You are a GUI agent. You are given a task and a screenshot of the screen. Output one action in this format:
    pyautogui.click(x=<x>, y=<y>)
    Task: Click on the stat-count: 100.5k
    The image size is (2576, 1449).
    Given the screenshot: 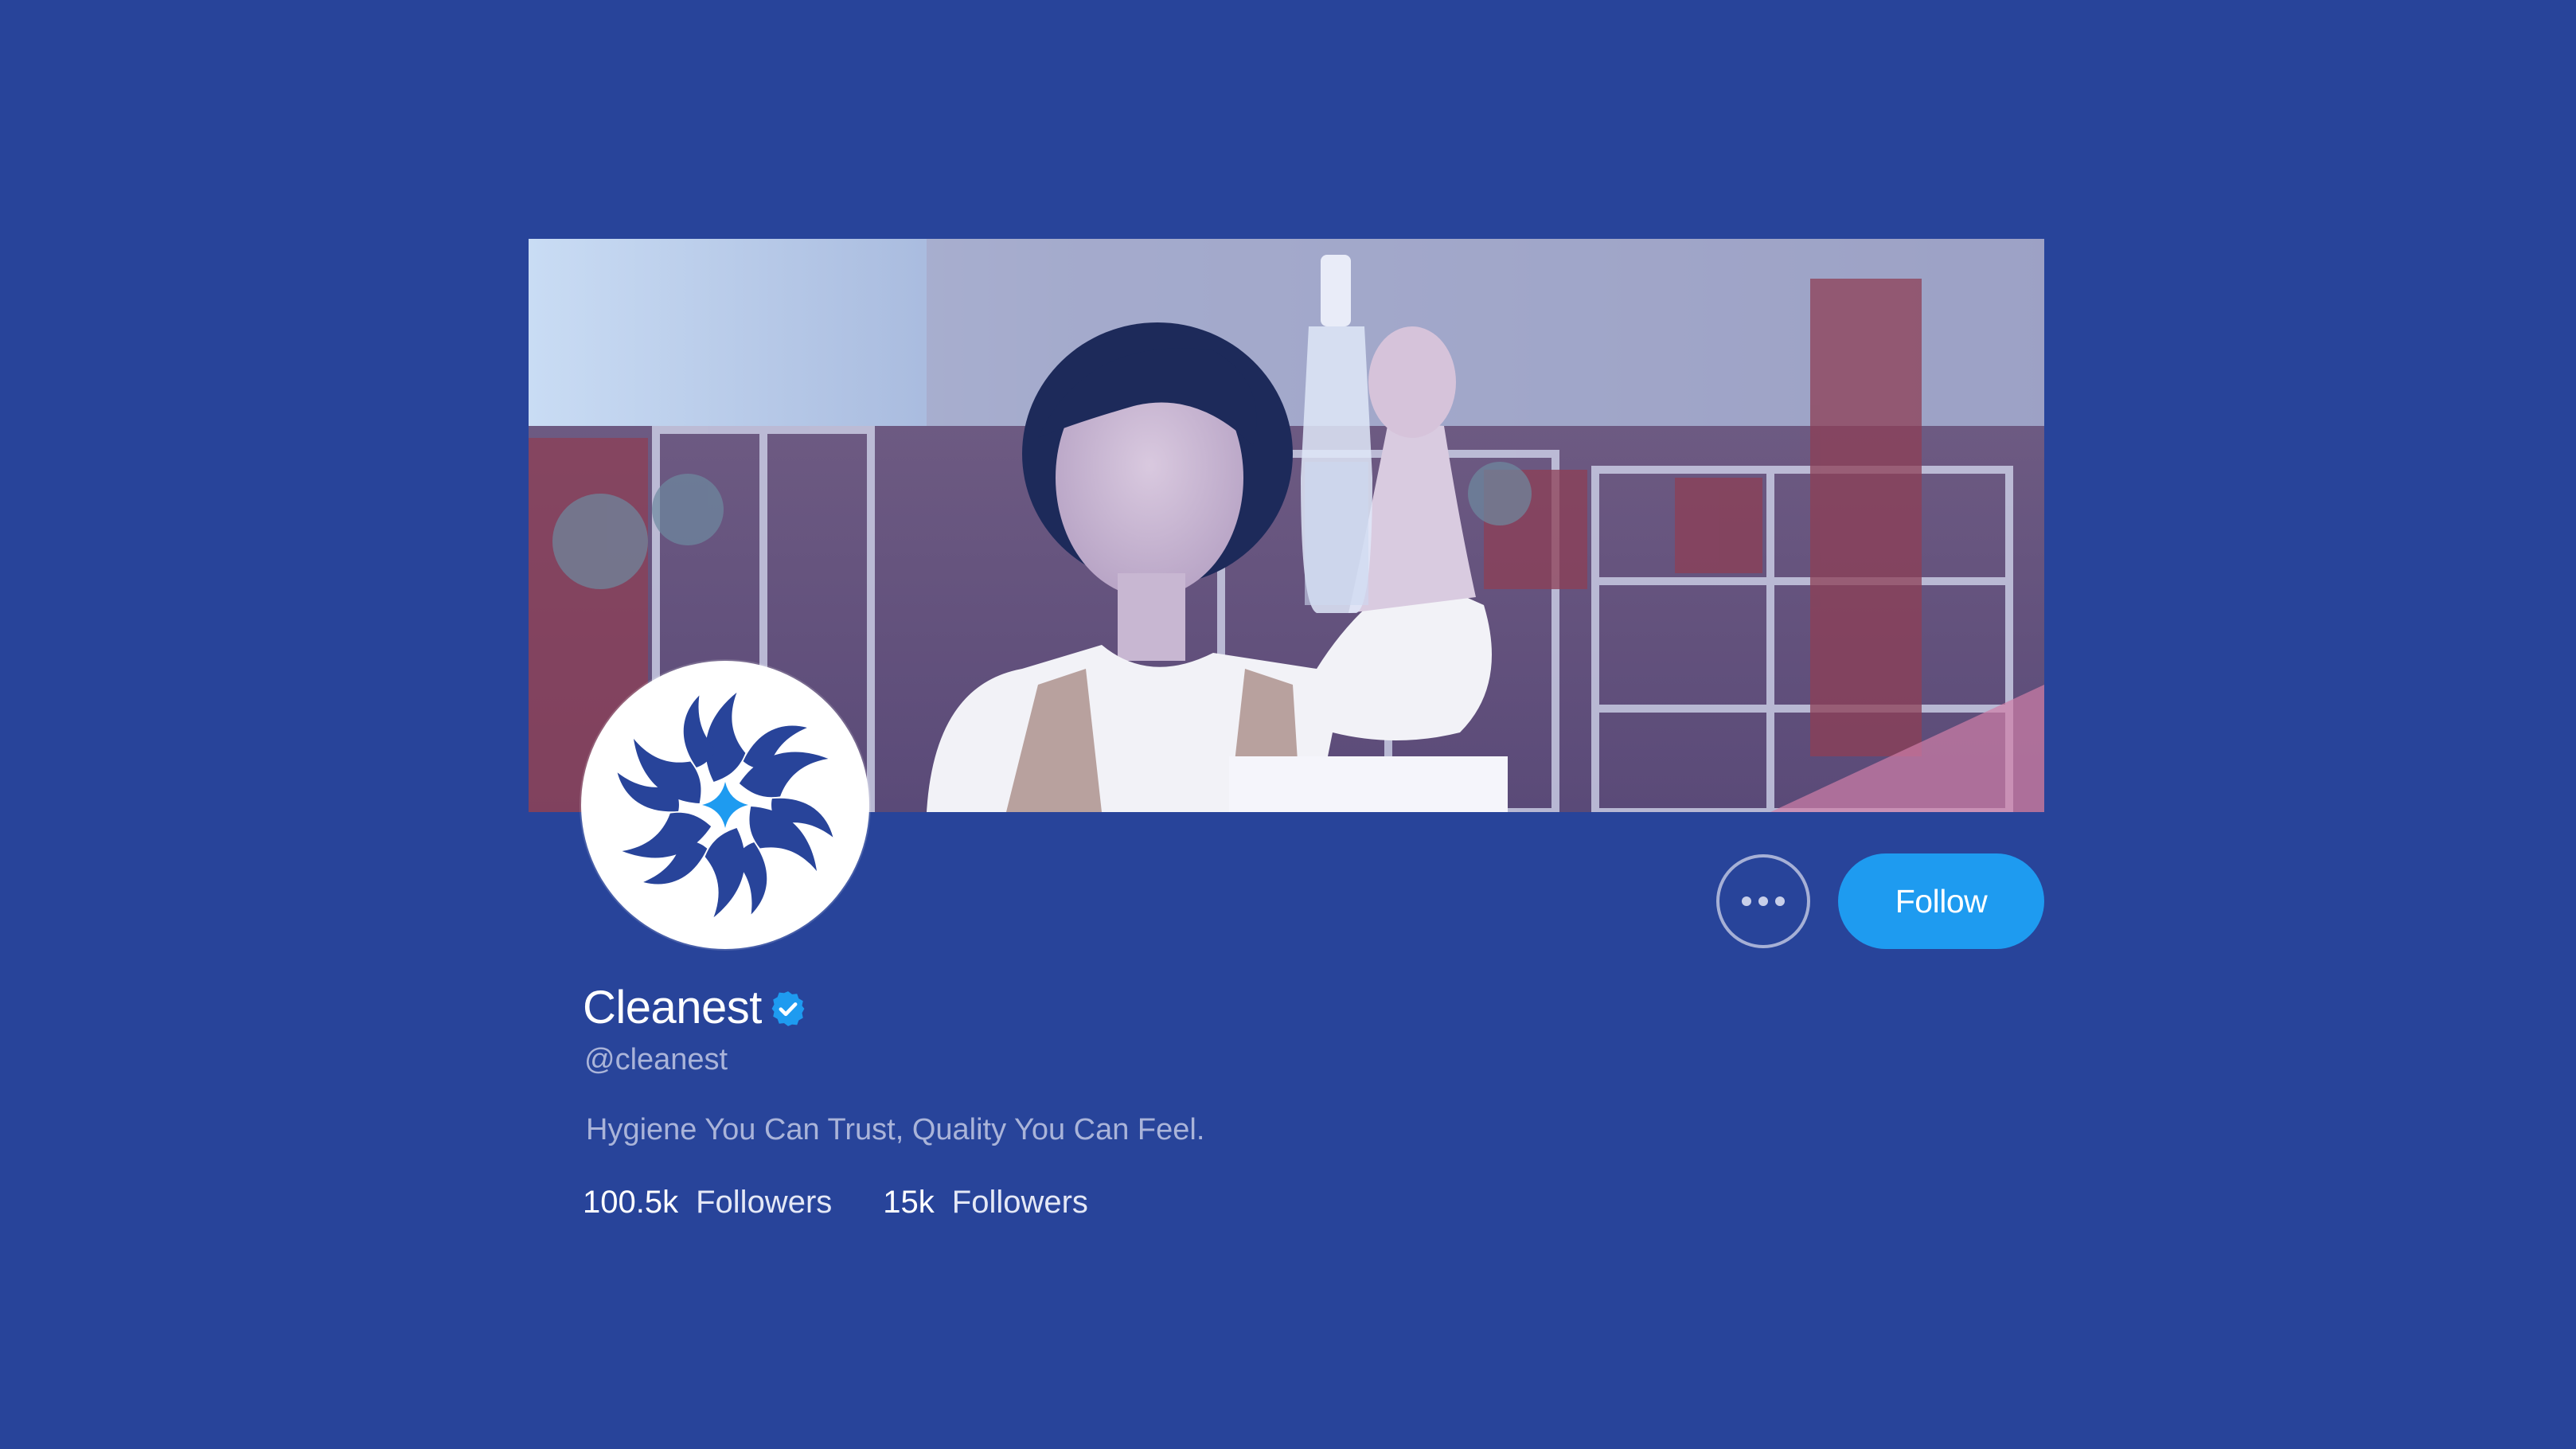 What is the action you would take?
    pyautogui.click(x=631, y=1202)
    